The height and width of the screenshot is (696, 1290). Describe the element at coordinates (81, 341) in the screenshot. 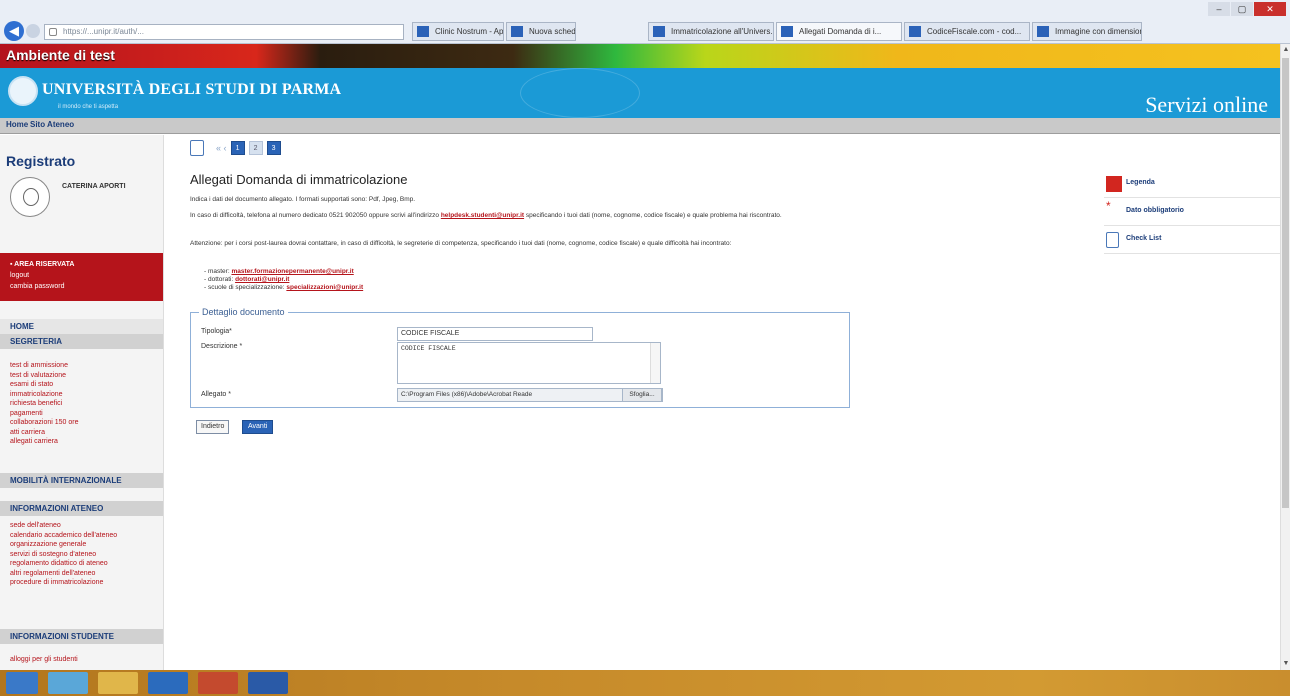

I see `sidebar-section-segreteria: SEGRETERIA` at that location.